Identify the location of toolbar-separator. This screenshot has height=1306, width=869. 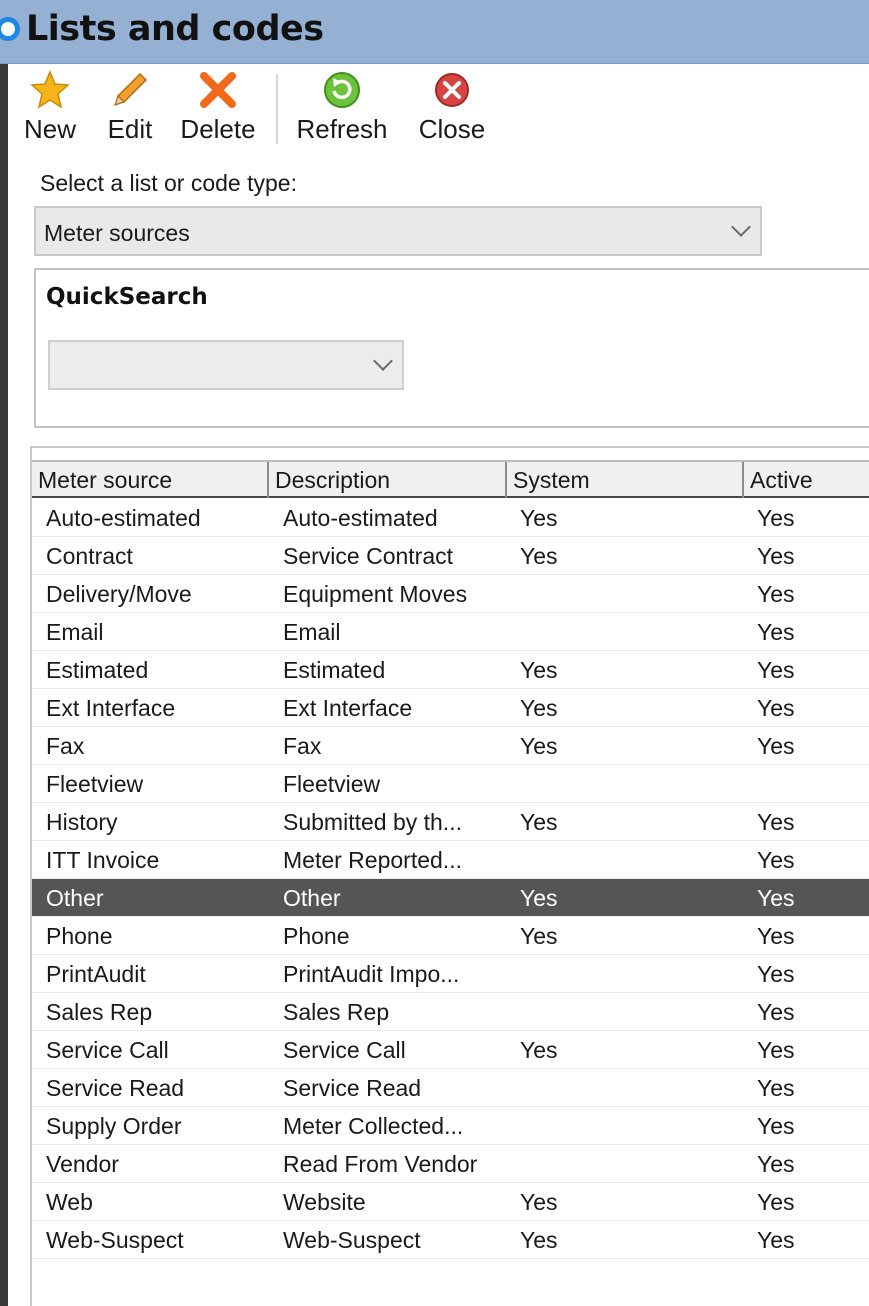
(277, 109).